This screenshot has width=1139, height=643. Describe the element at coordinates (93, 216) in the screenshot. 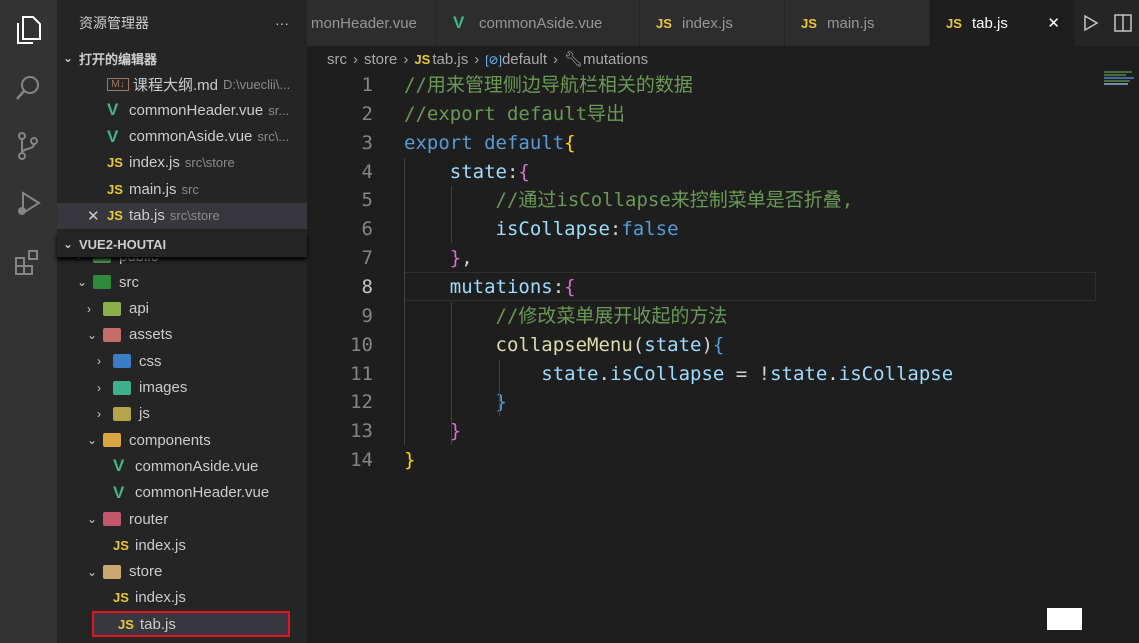

I see `close-icon: ✕` at that location.